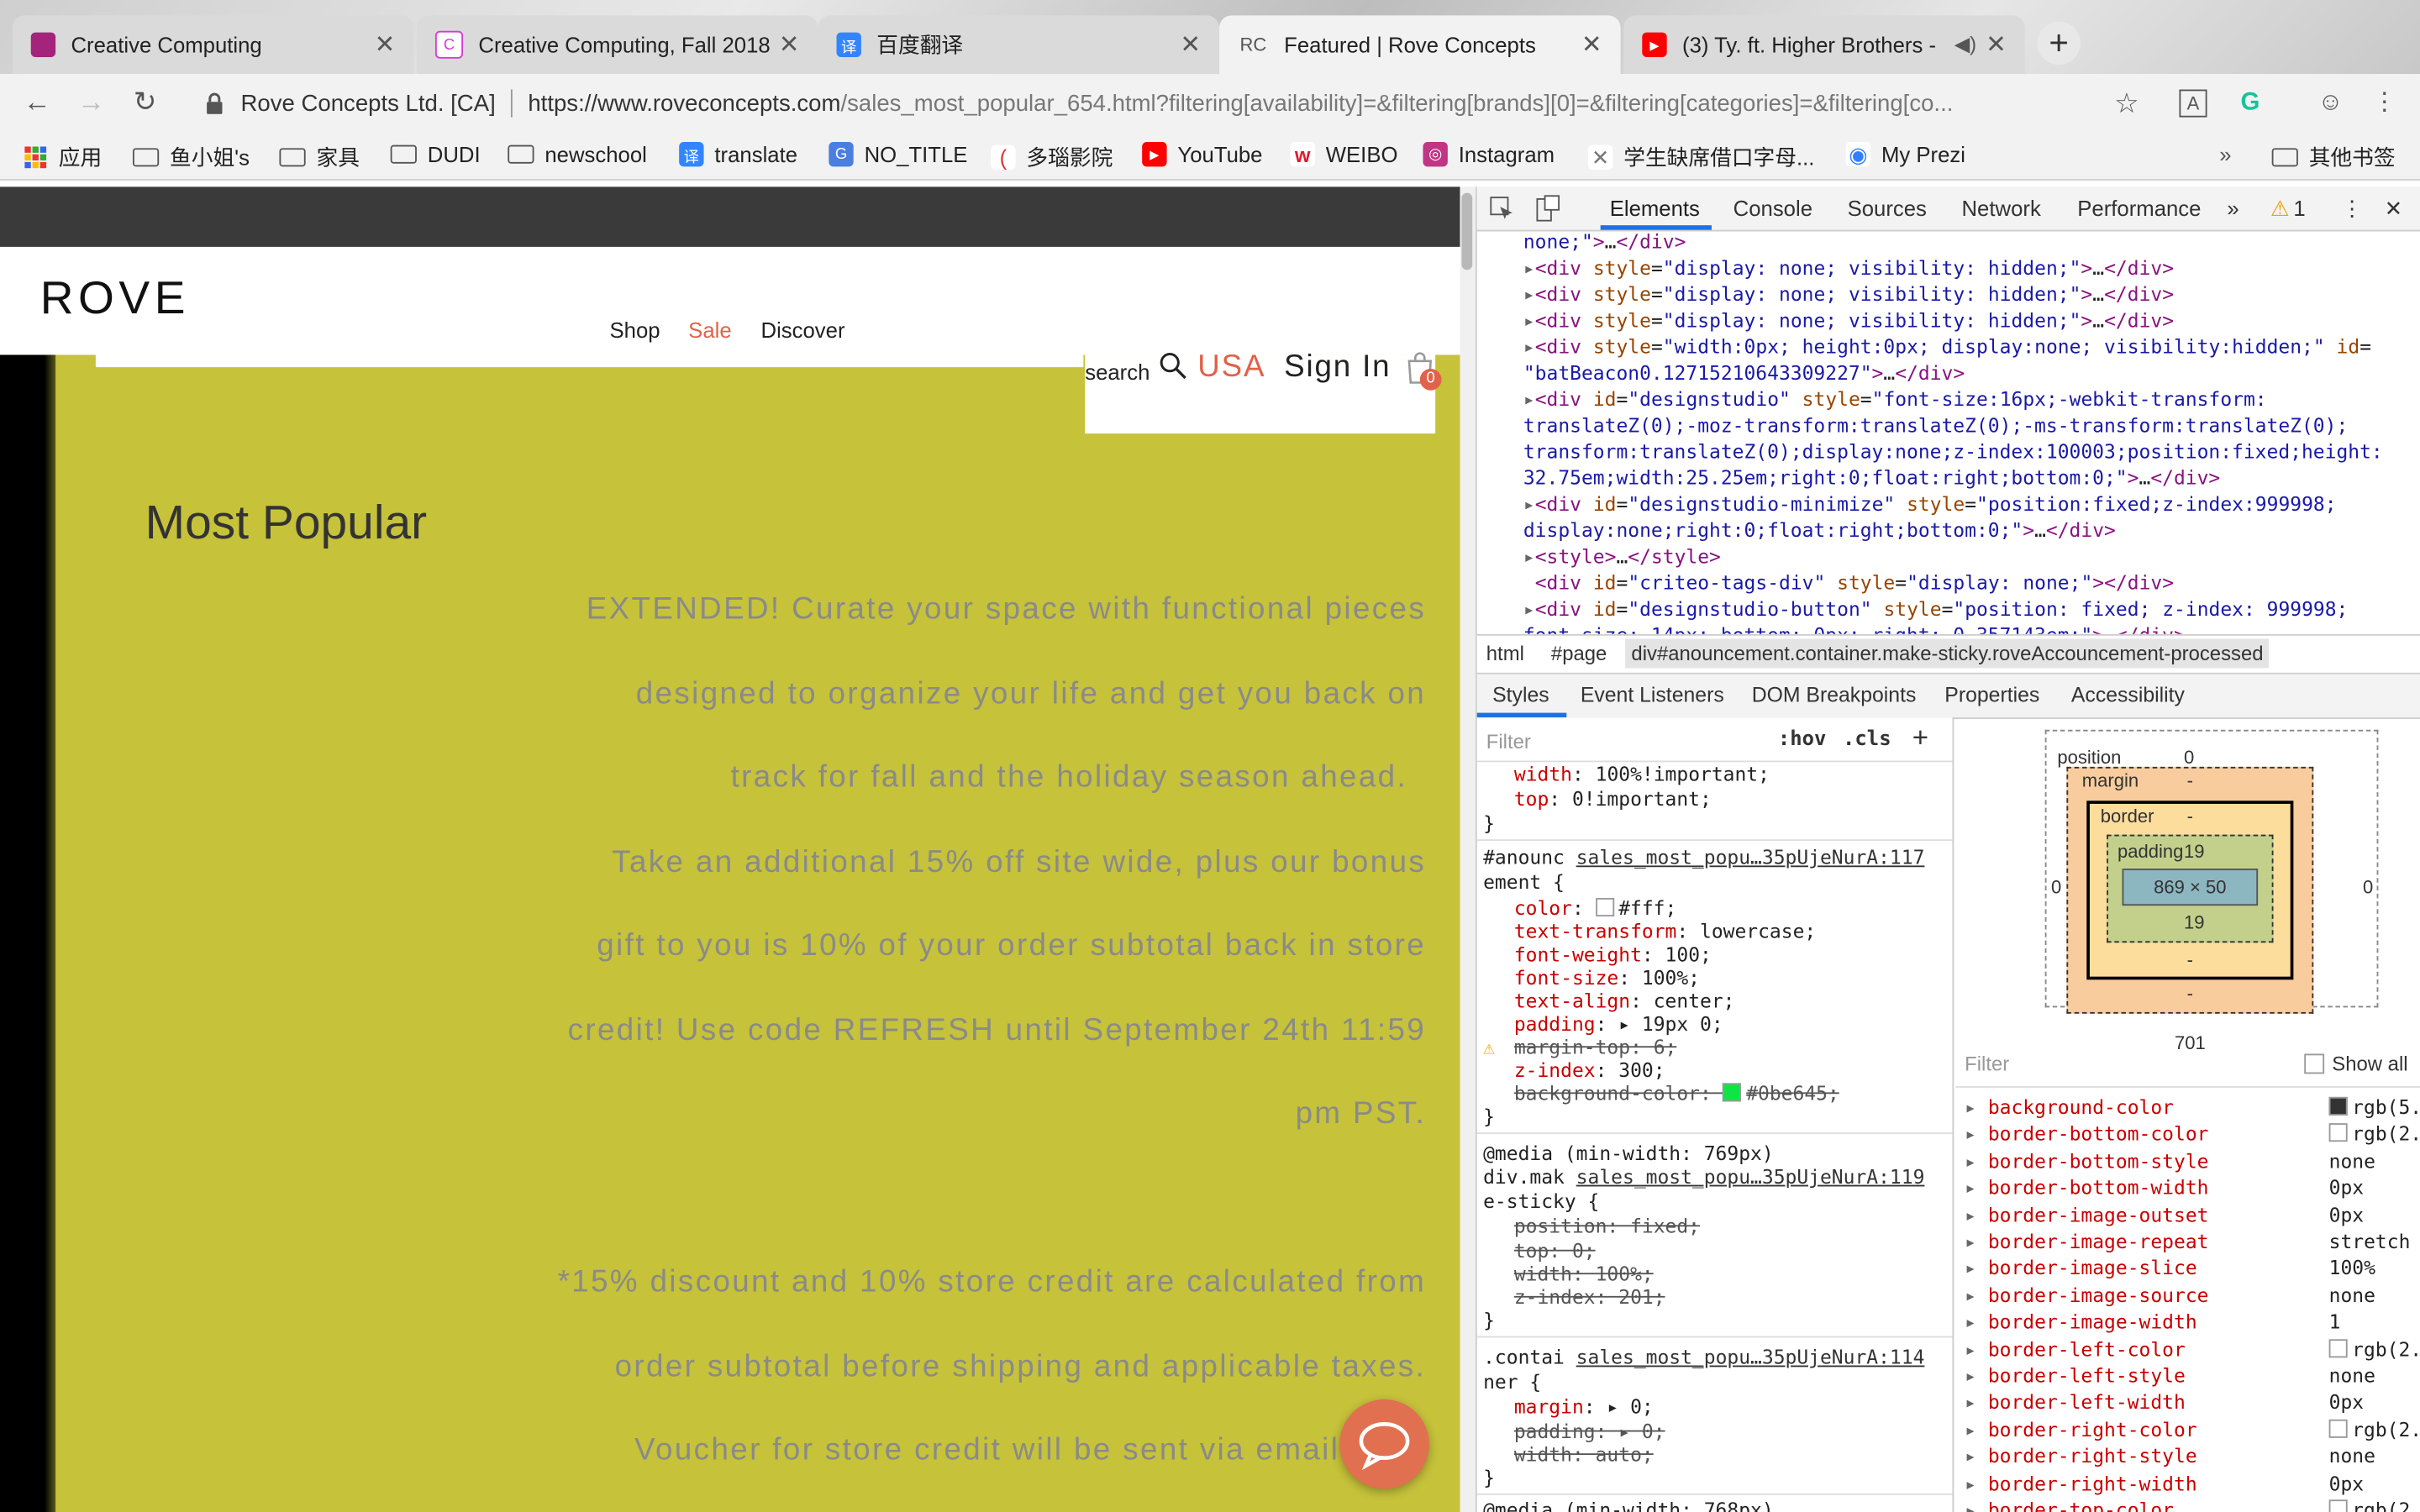 Image resolution: width=2420 pixels, height=1512 pixels. What do you see at coordinates (1505, 653) in the screenshot?
I see `breadcrumb-item: html` at bounding box center [1505, 653].